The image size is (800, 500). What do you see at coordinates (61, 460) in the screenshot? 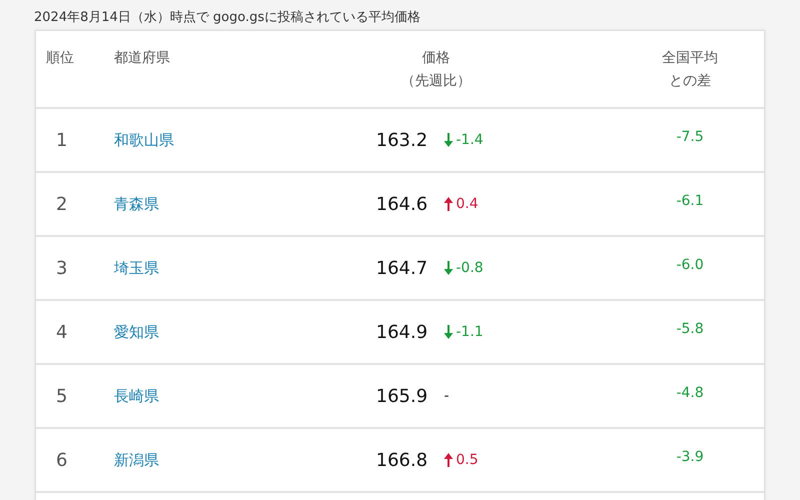
I see `rank-cell-text: 6` at bounding box center [61, 460].